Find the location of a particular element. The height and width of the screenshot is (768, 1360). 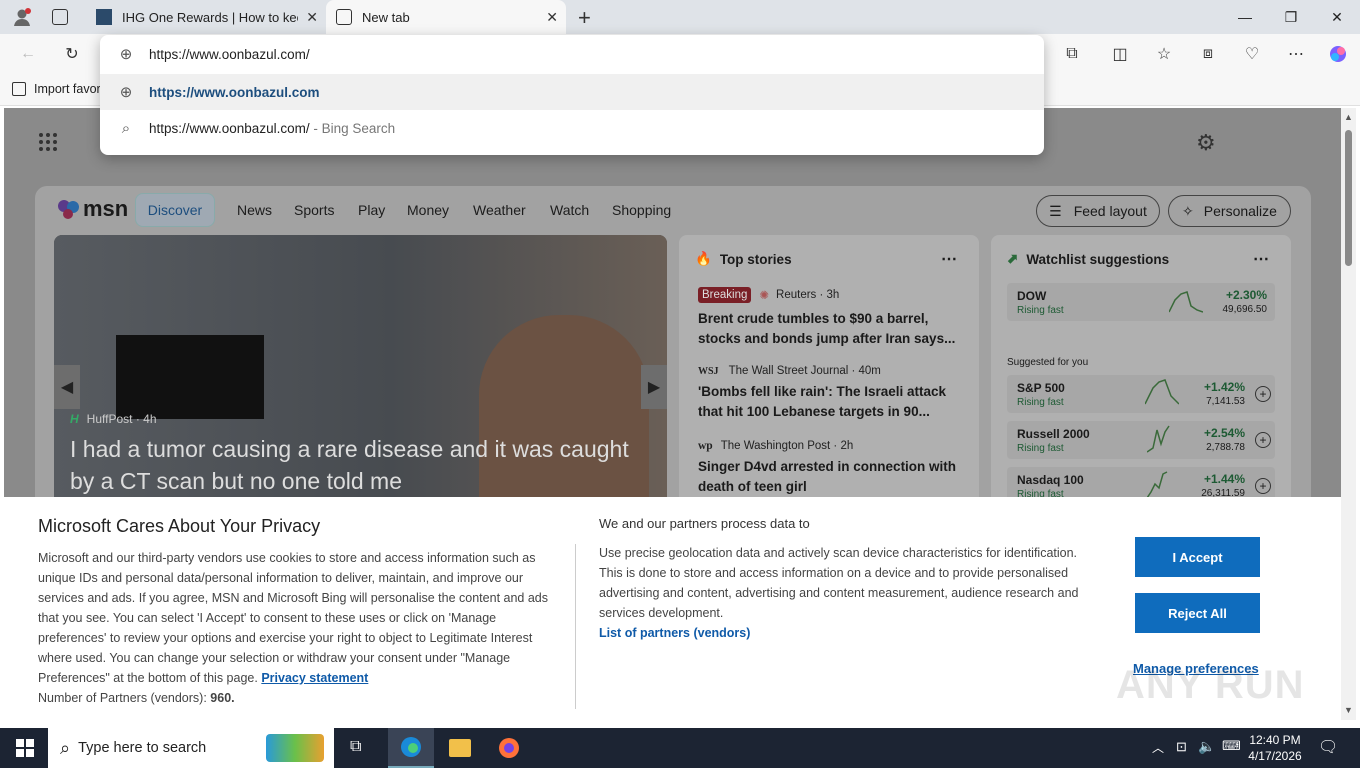

import-favorites-item: Import favor is located at coordinates (56, 89).